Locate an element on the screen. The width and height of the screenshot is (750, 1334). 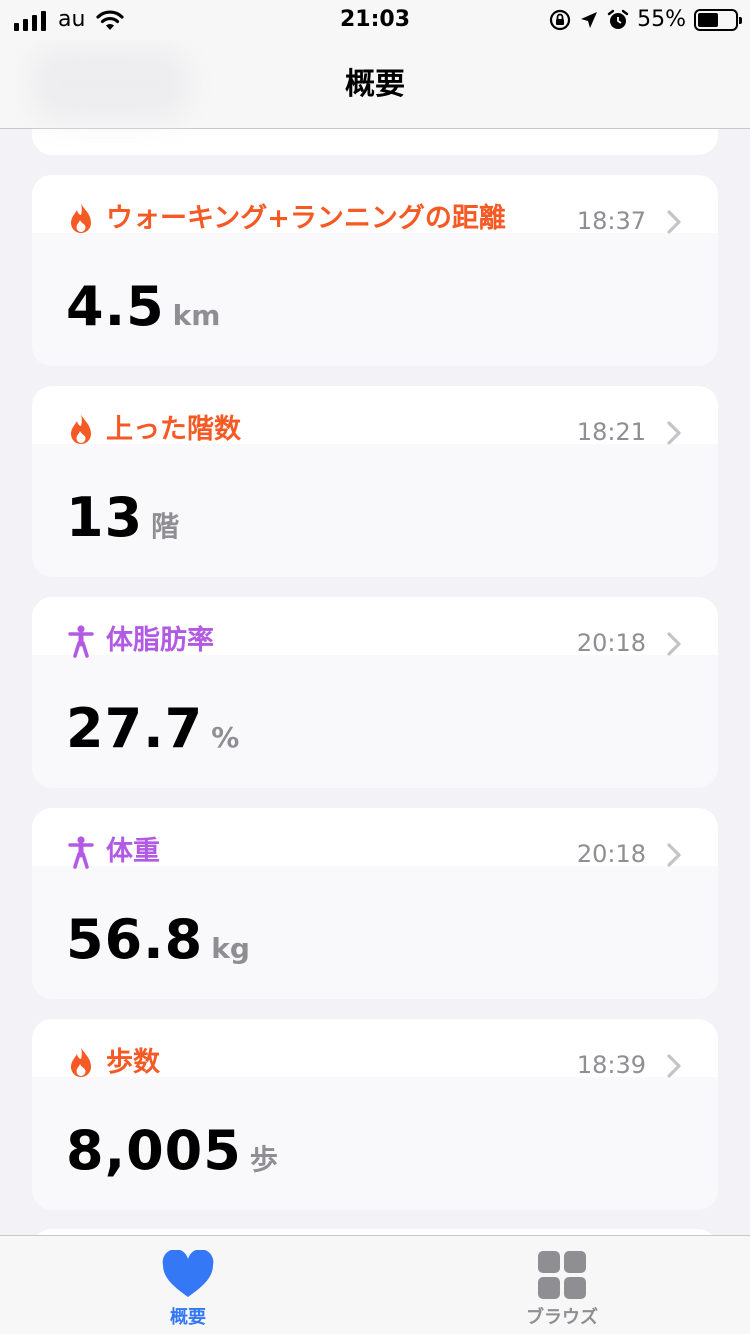
orientation-lock-icon is located at coordinates (560, 20).